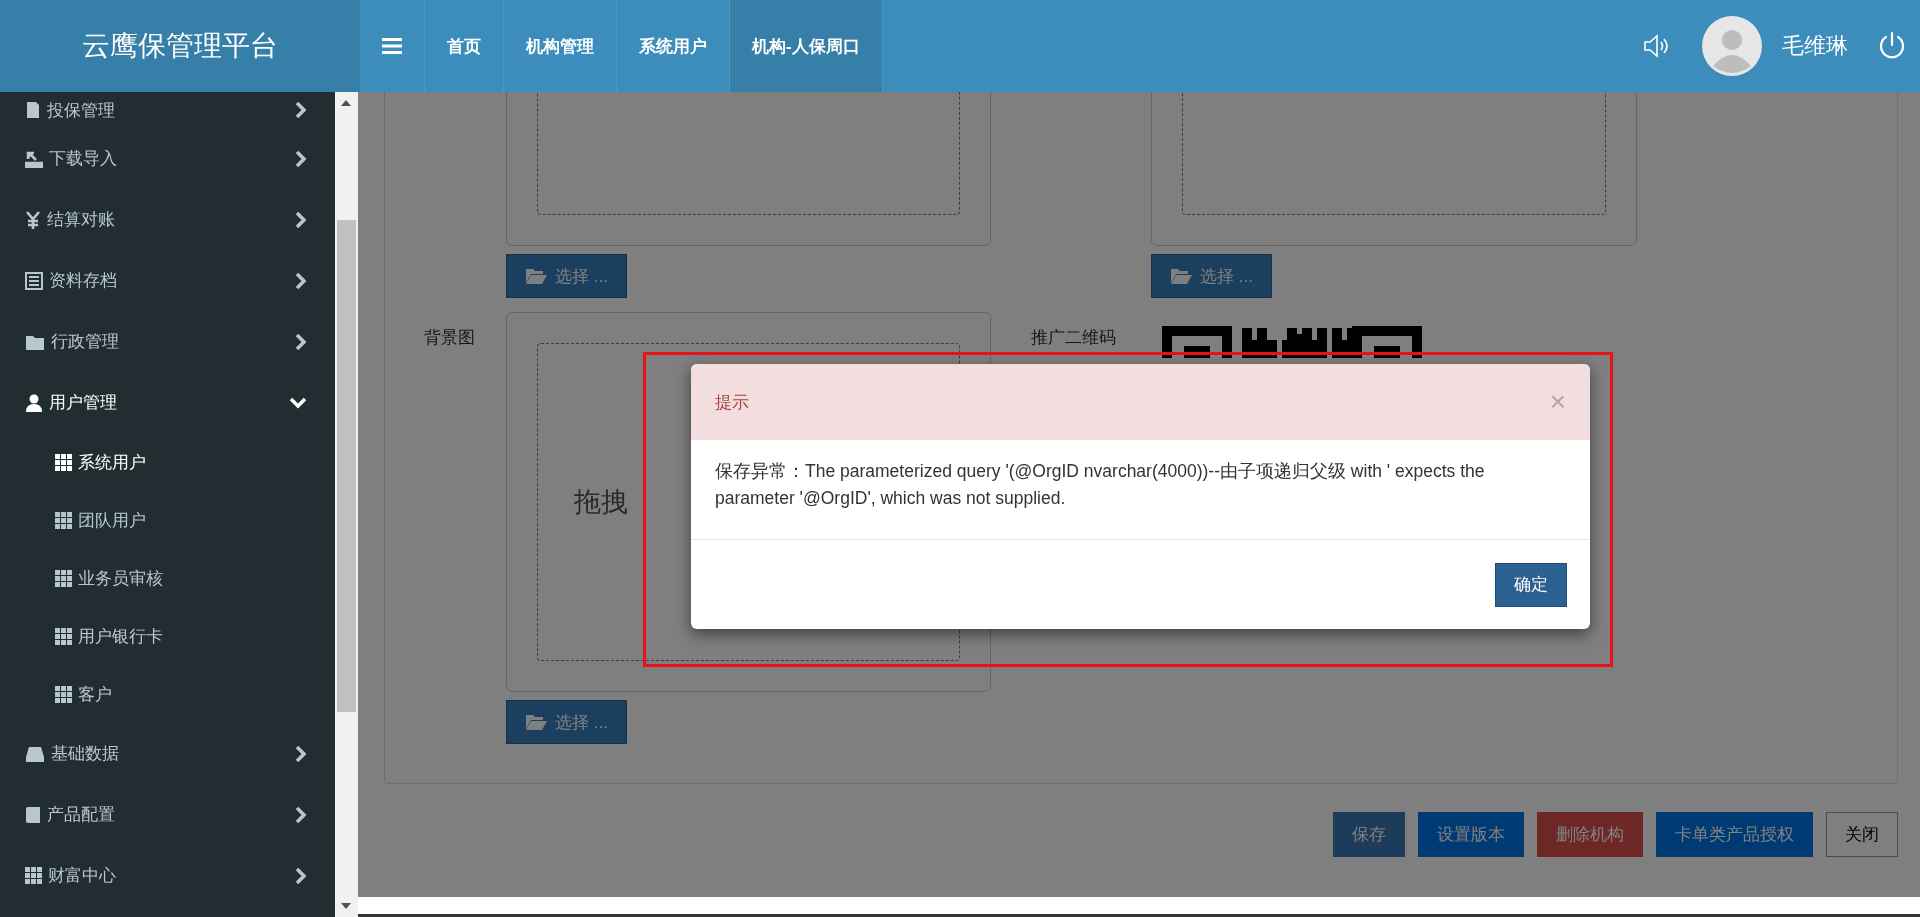  Describe the element at coordinates (449, 338) in the screenshot. I see `field-label: 背景图` at that location.